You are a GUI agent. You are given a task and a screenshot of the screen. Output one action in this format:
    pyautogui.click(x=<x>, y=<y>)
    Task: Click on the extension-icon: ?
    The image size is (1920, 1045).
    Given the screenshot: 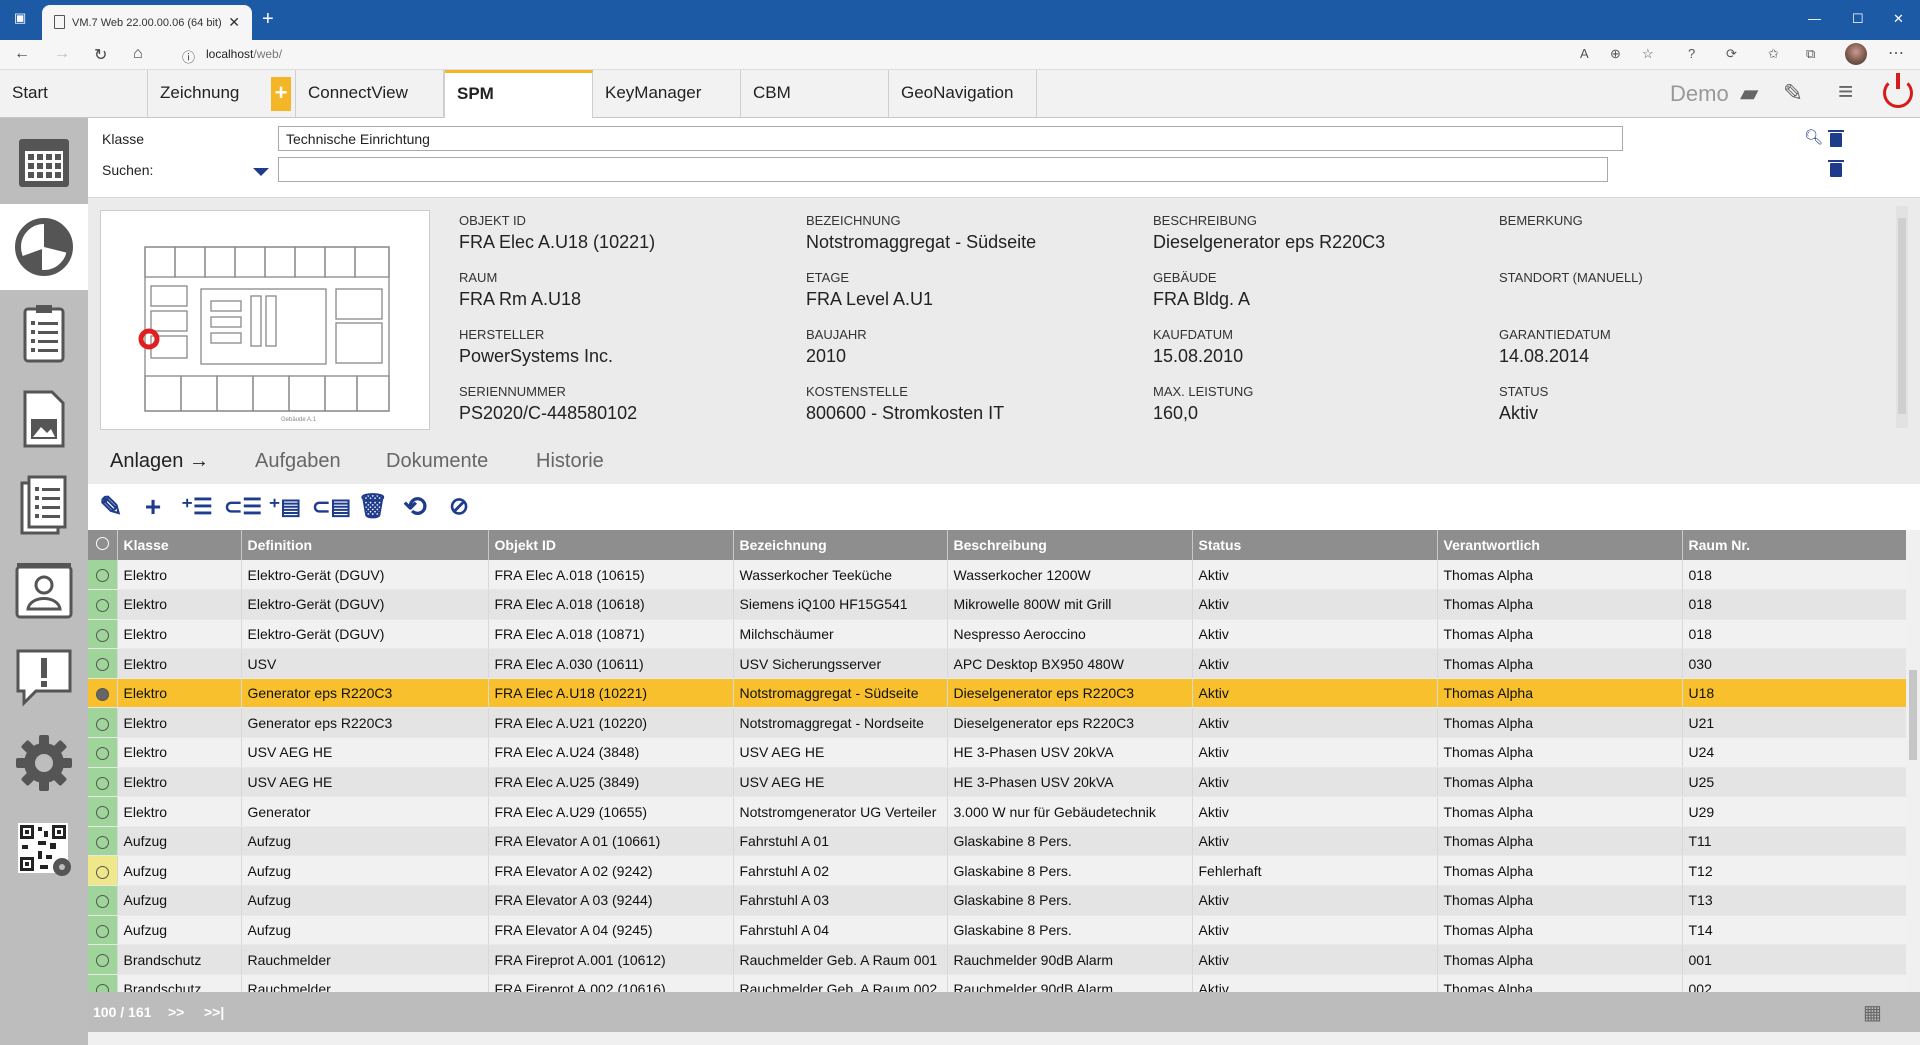 What is the action you would take?
    pyautogui.click(x=1691, y=53)
    